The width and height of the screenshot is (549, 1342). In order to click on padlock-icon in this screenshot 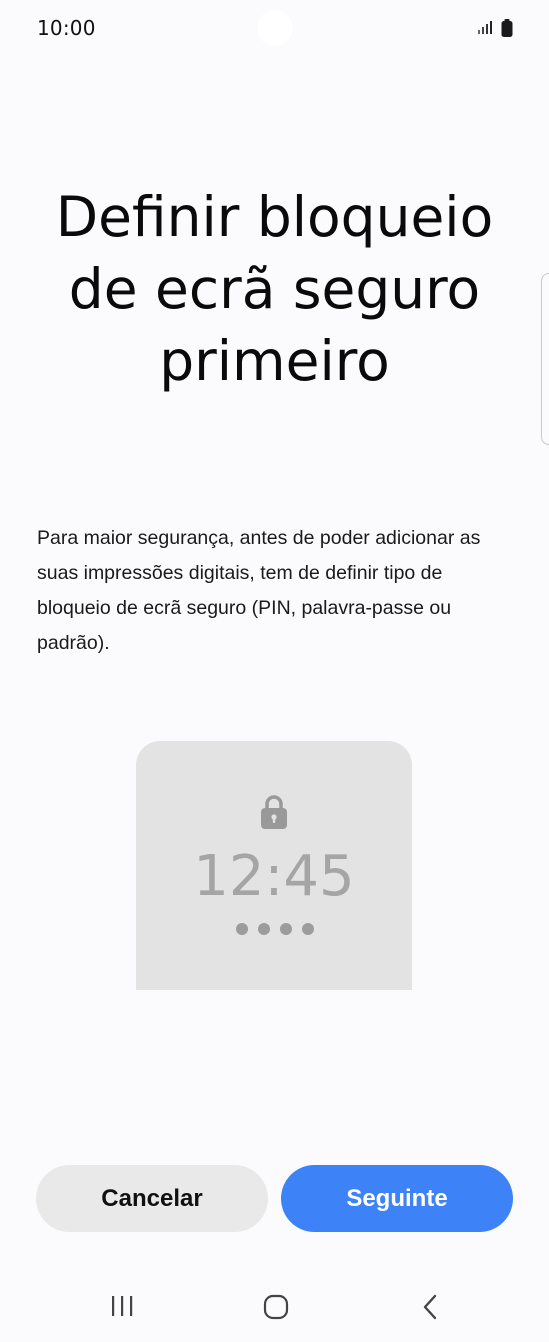, I will do `click(274, 814)`.